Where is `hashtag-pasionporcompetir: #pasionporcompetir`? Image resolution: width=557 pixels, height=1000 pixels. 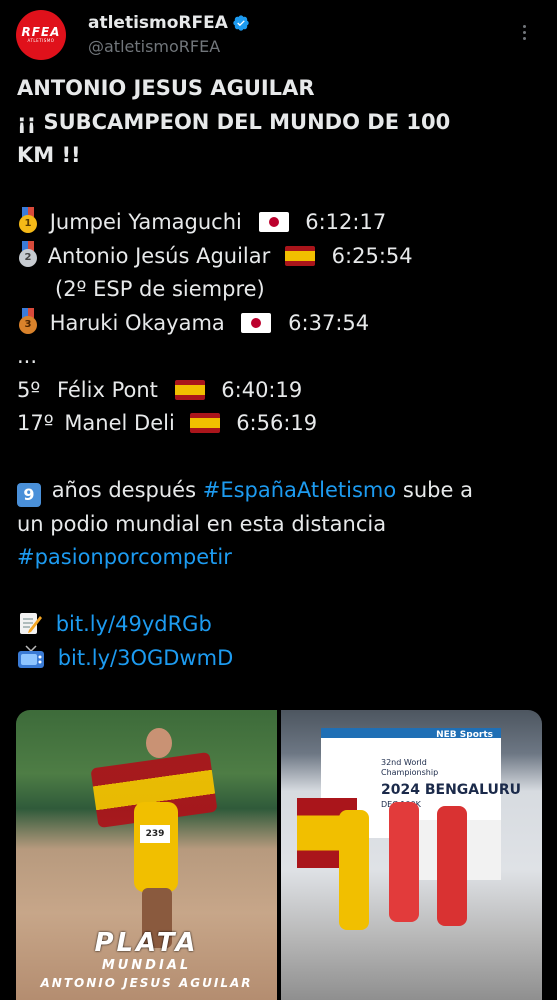
hashtag-pasionporcompetir: #pasionporcompetir is located at coordinates (279, 558).